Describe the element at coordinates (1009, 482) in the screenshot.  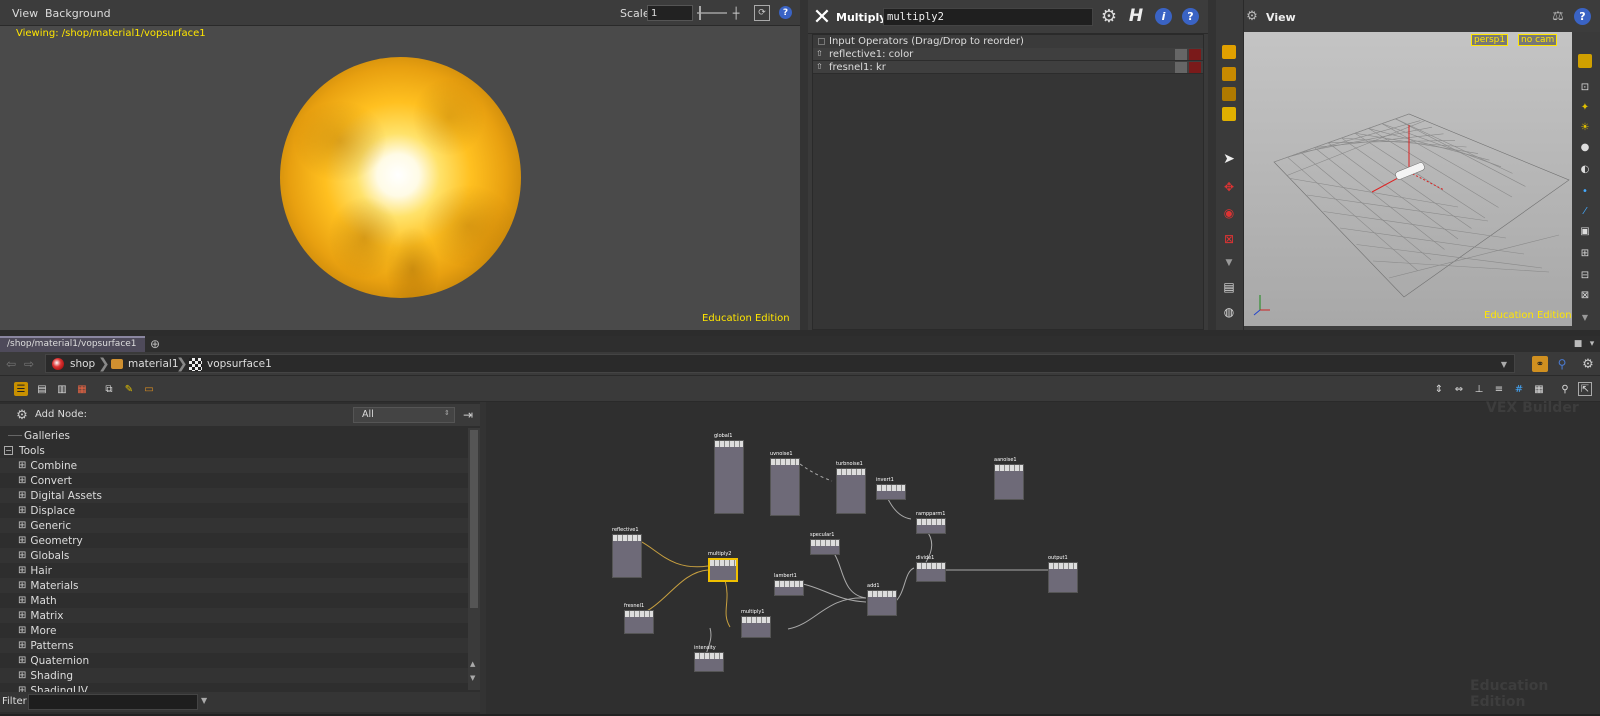
I see `vop-node-aanoise1` at that location.